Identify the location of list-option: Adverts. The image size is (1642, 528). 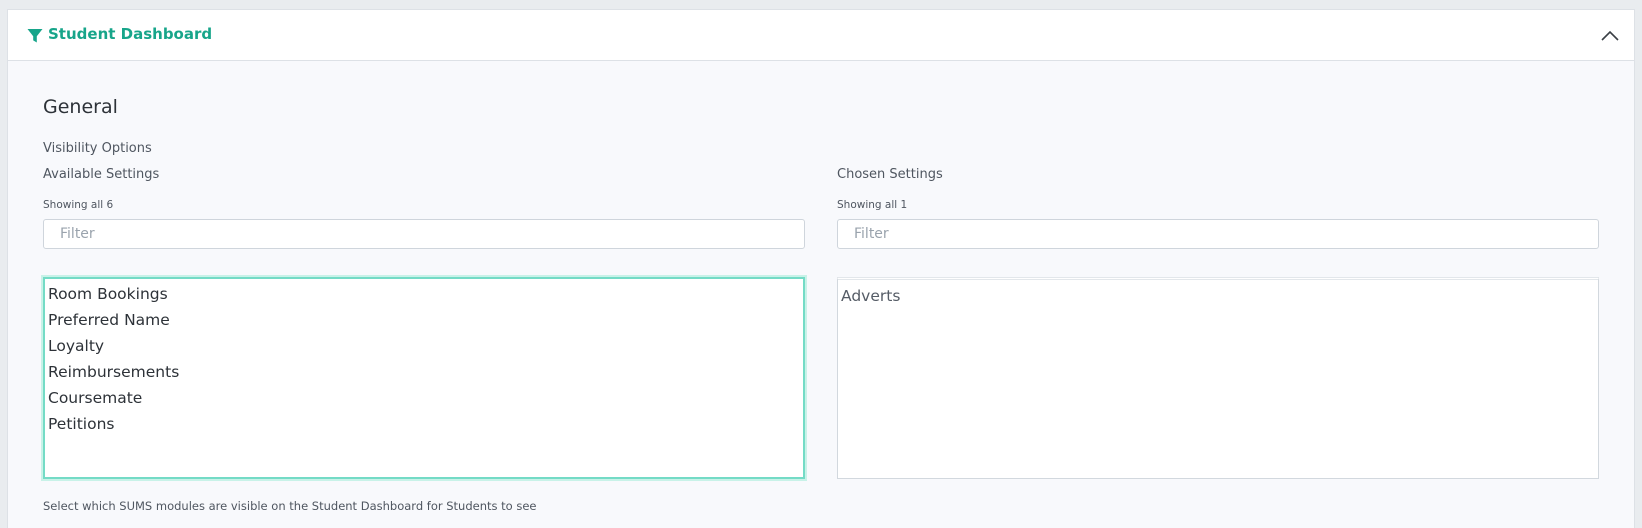
(1218, 296).